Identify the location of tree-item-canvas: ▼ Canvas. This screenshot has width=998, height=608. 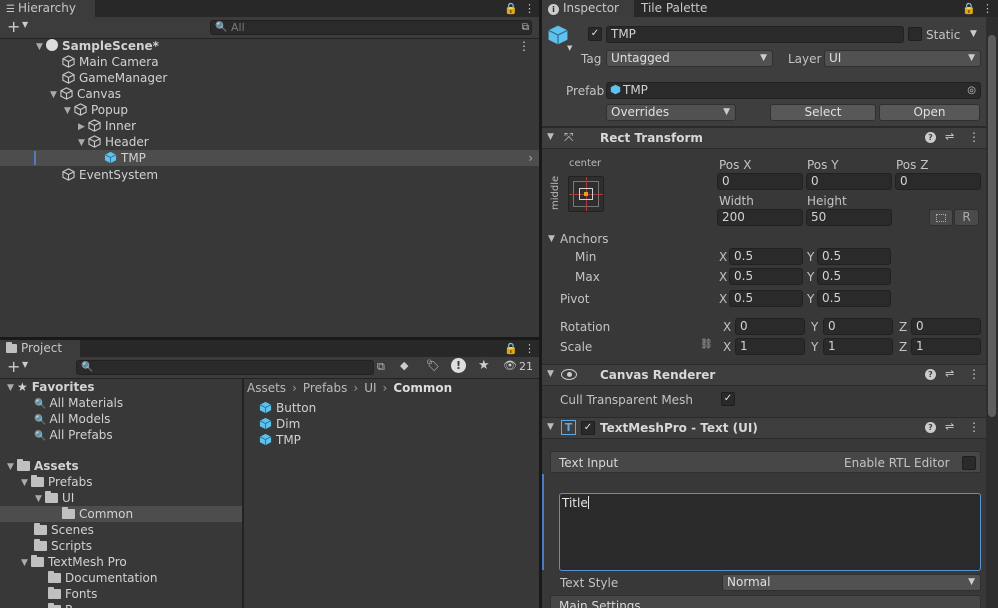
(269, 94).